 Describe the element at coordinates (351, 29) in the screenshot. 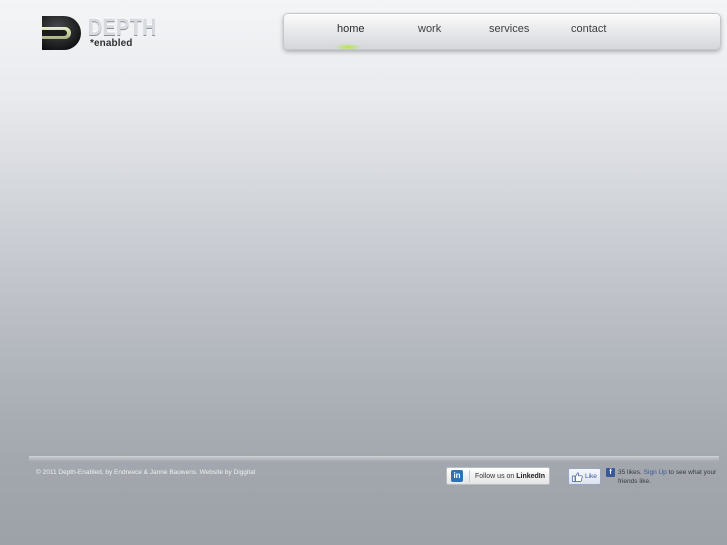

I see `nav-item-home: home` at that location.